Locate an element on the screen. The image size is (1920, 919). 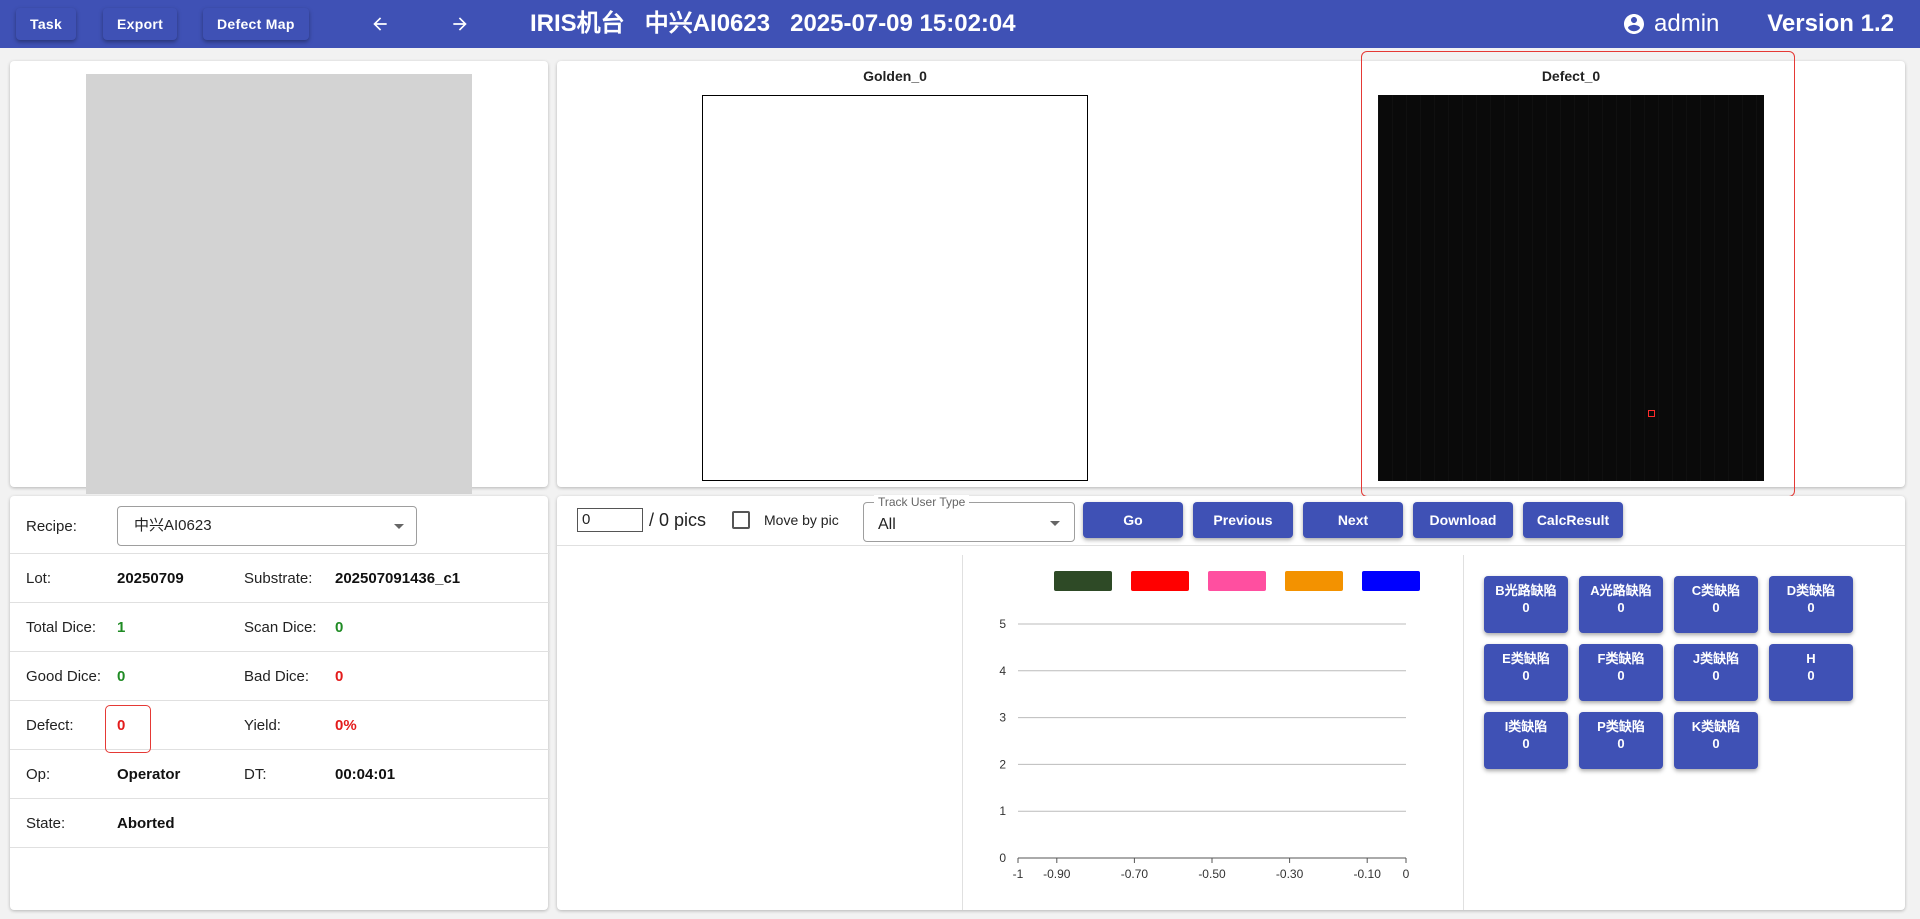
defect-category-button: F类缺陷 0 is located at coordinates (1621, 672).